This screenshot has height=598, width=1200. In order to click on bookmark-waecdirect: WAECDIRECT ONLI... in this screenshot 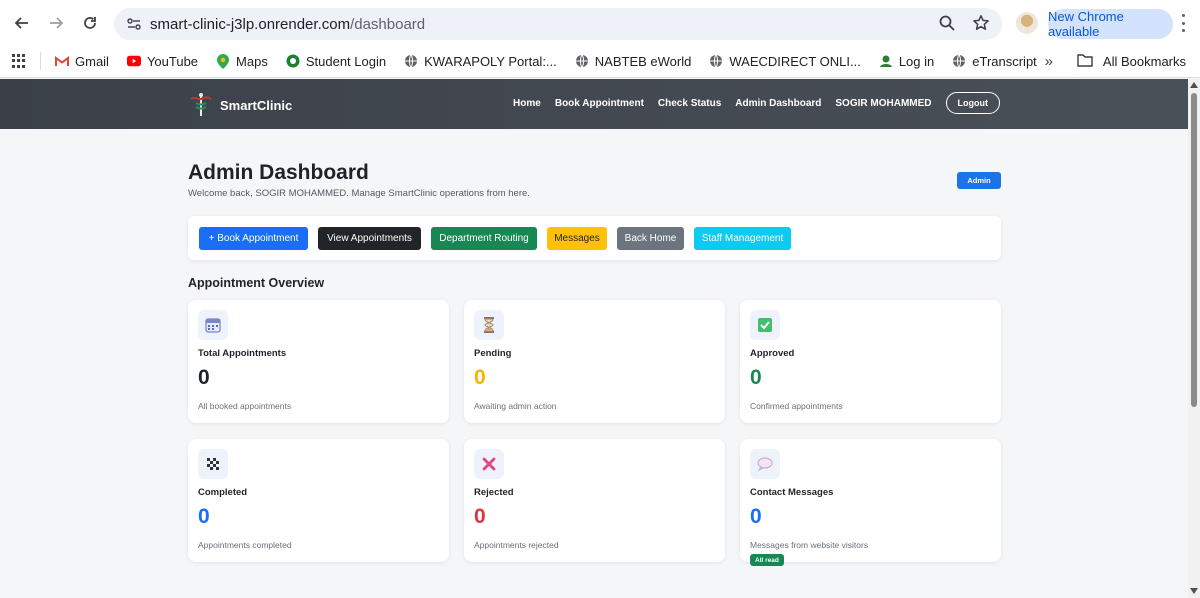, I will do `click(785, 61)`.